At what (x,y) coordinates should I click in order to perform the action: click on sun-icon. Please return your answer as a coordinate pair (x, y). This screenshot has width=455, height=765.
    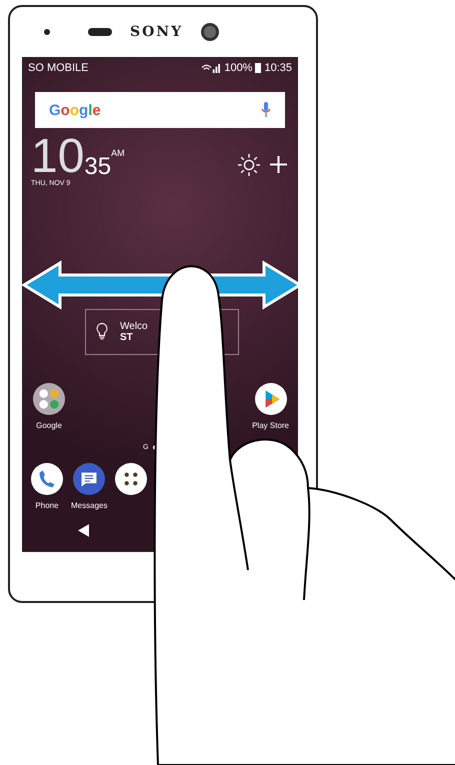
    Looking at the image, I should click on (249, 165).